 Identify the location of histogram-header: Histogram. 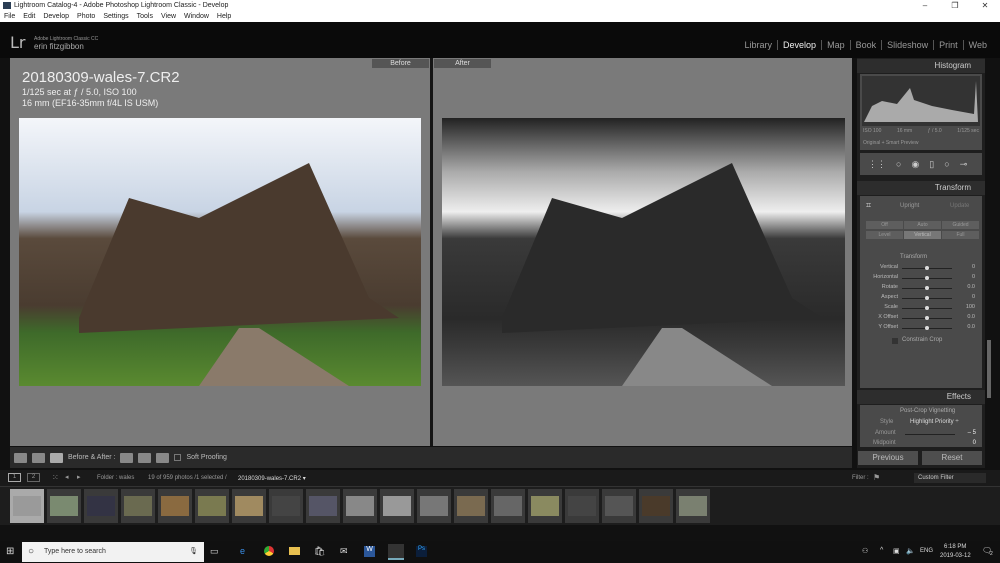
(921, 66).